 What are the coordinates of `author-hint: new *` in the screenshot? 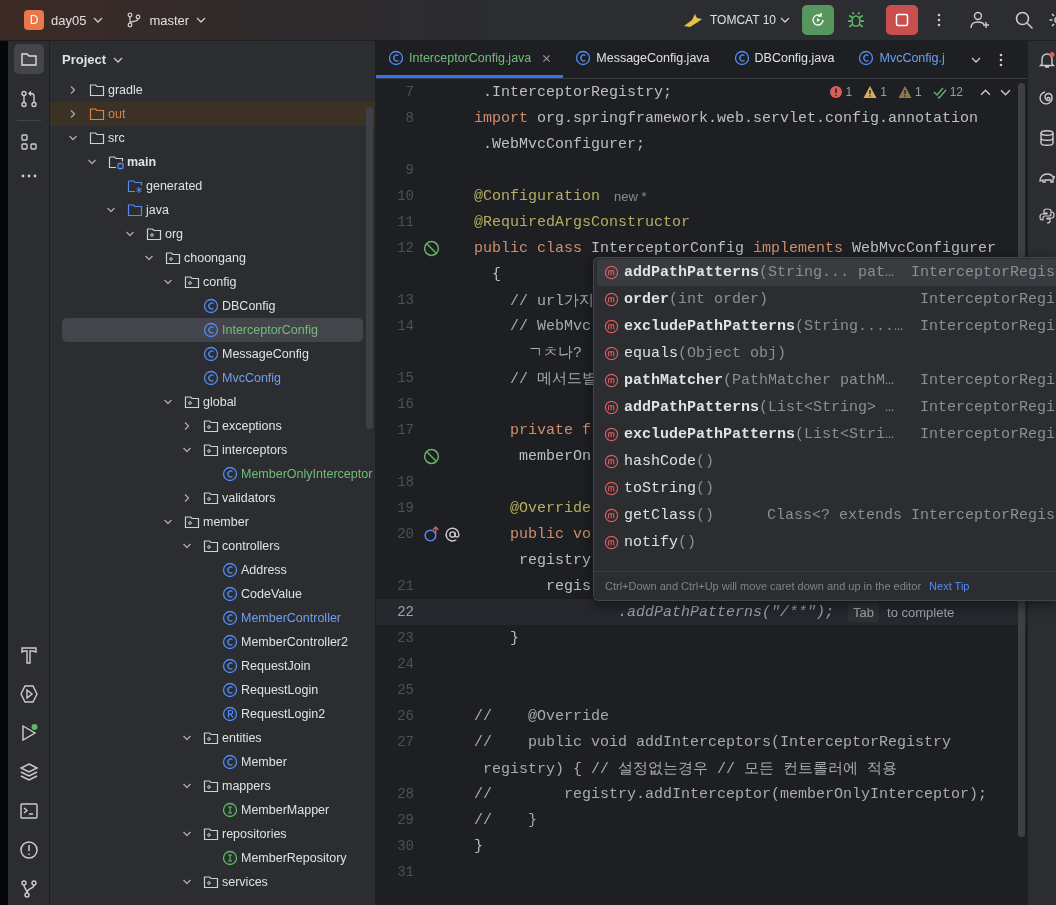 It's located at (630, 196).